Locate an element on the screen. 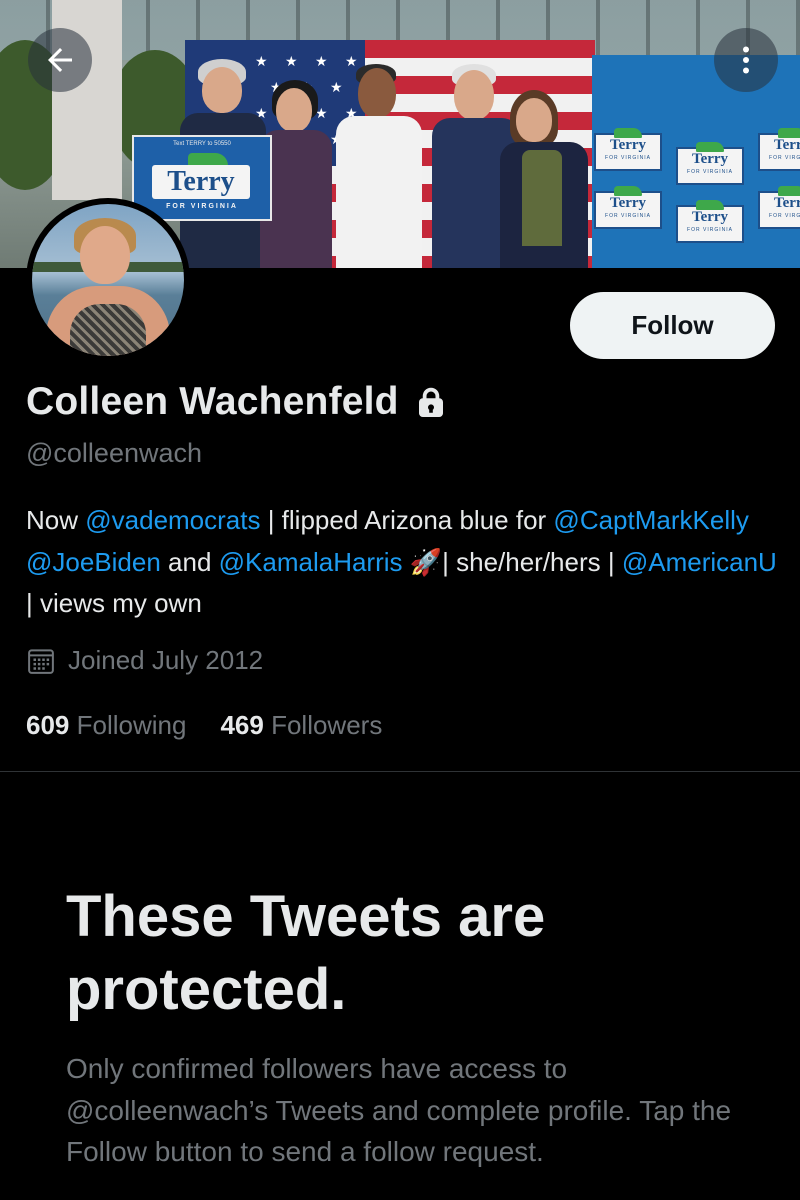 The height and width of the screenshot is (1200, 800). following-count: 609 is located at coordinates (48, 725).